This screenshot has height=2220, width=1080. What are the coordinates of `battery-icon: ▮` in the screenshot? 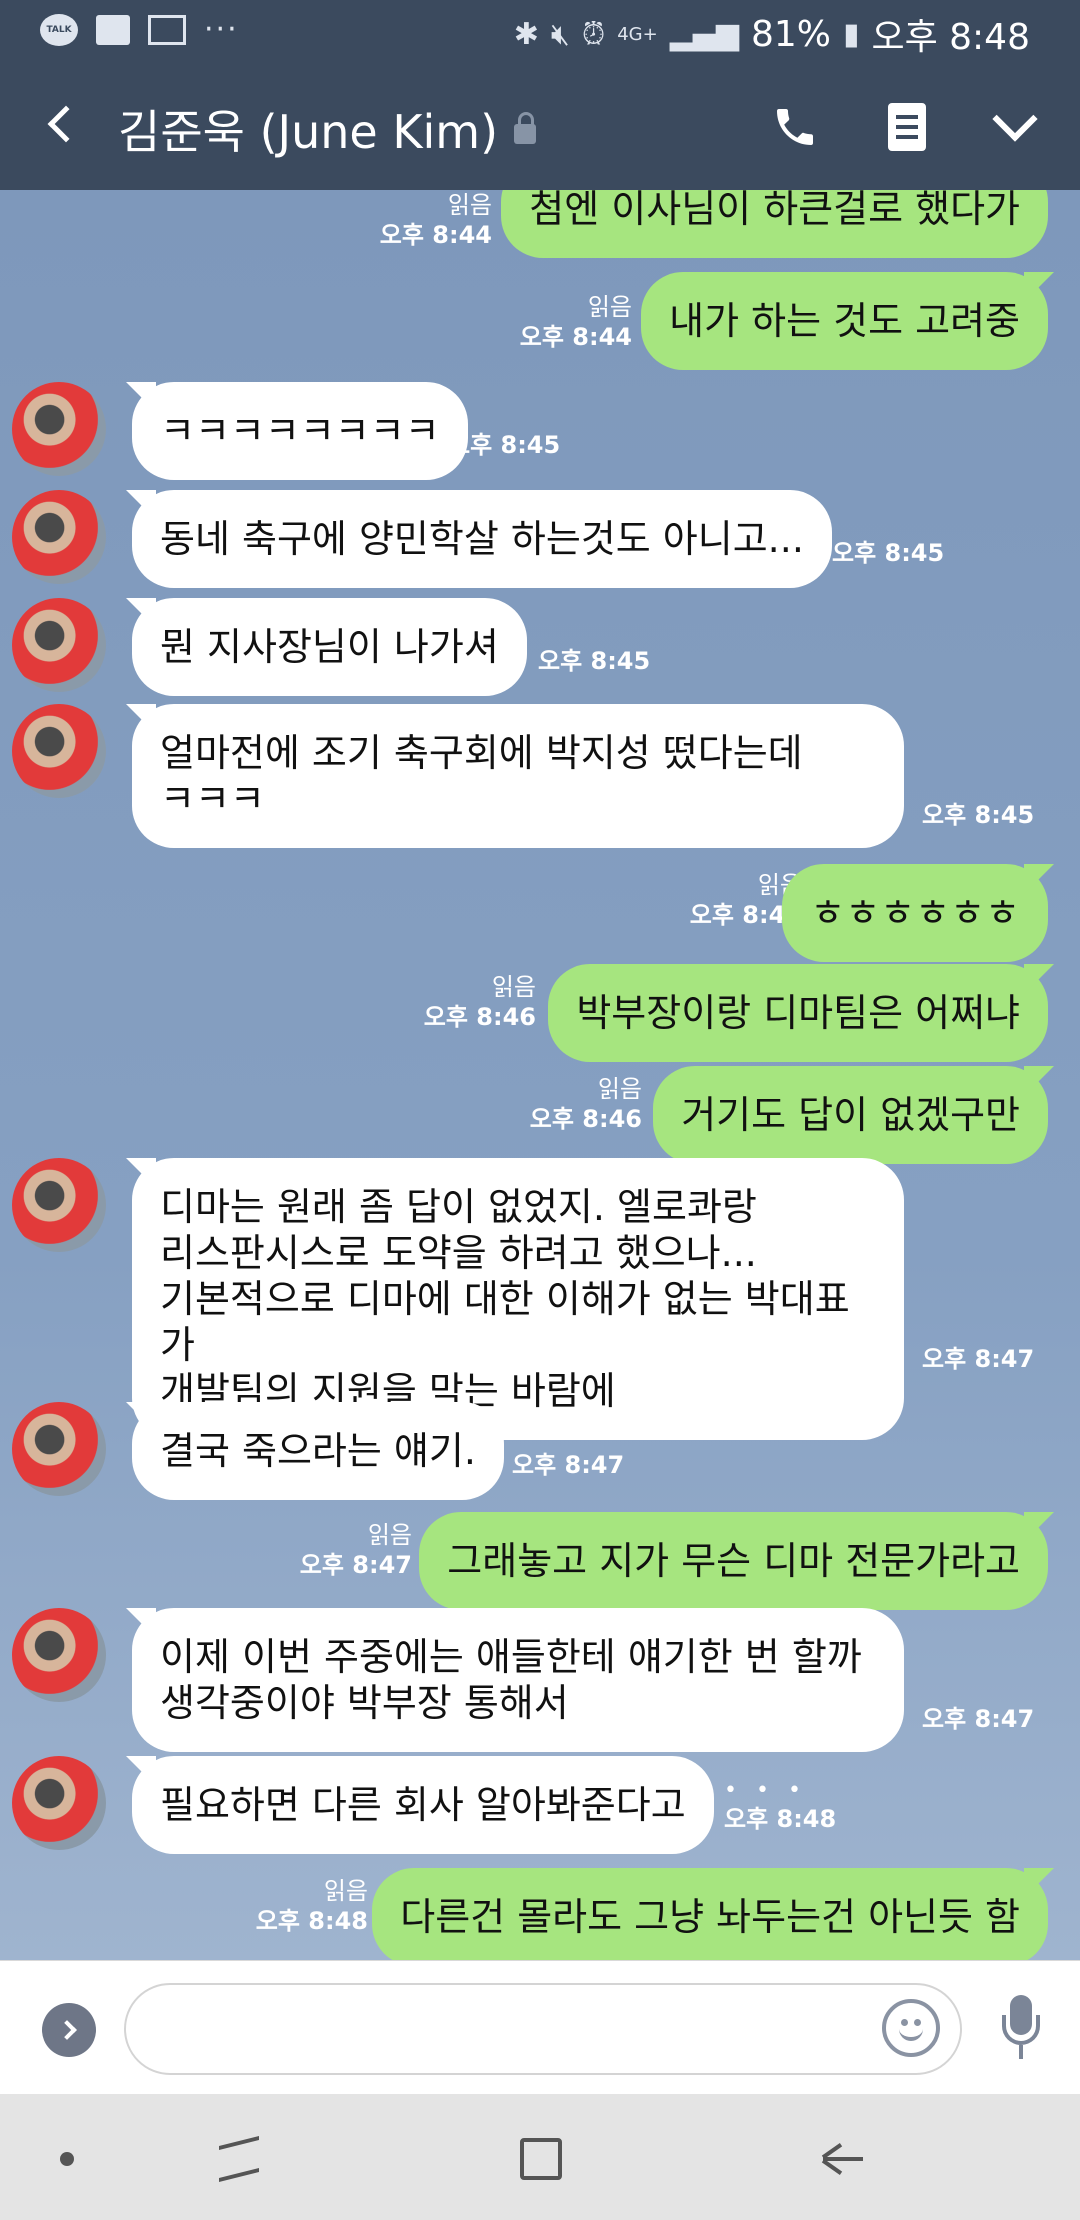 It's located at (851, 34).